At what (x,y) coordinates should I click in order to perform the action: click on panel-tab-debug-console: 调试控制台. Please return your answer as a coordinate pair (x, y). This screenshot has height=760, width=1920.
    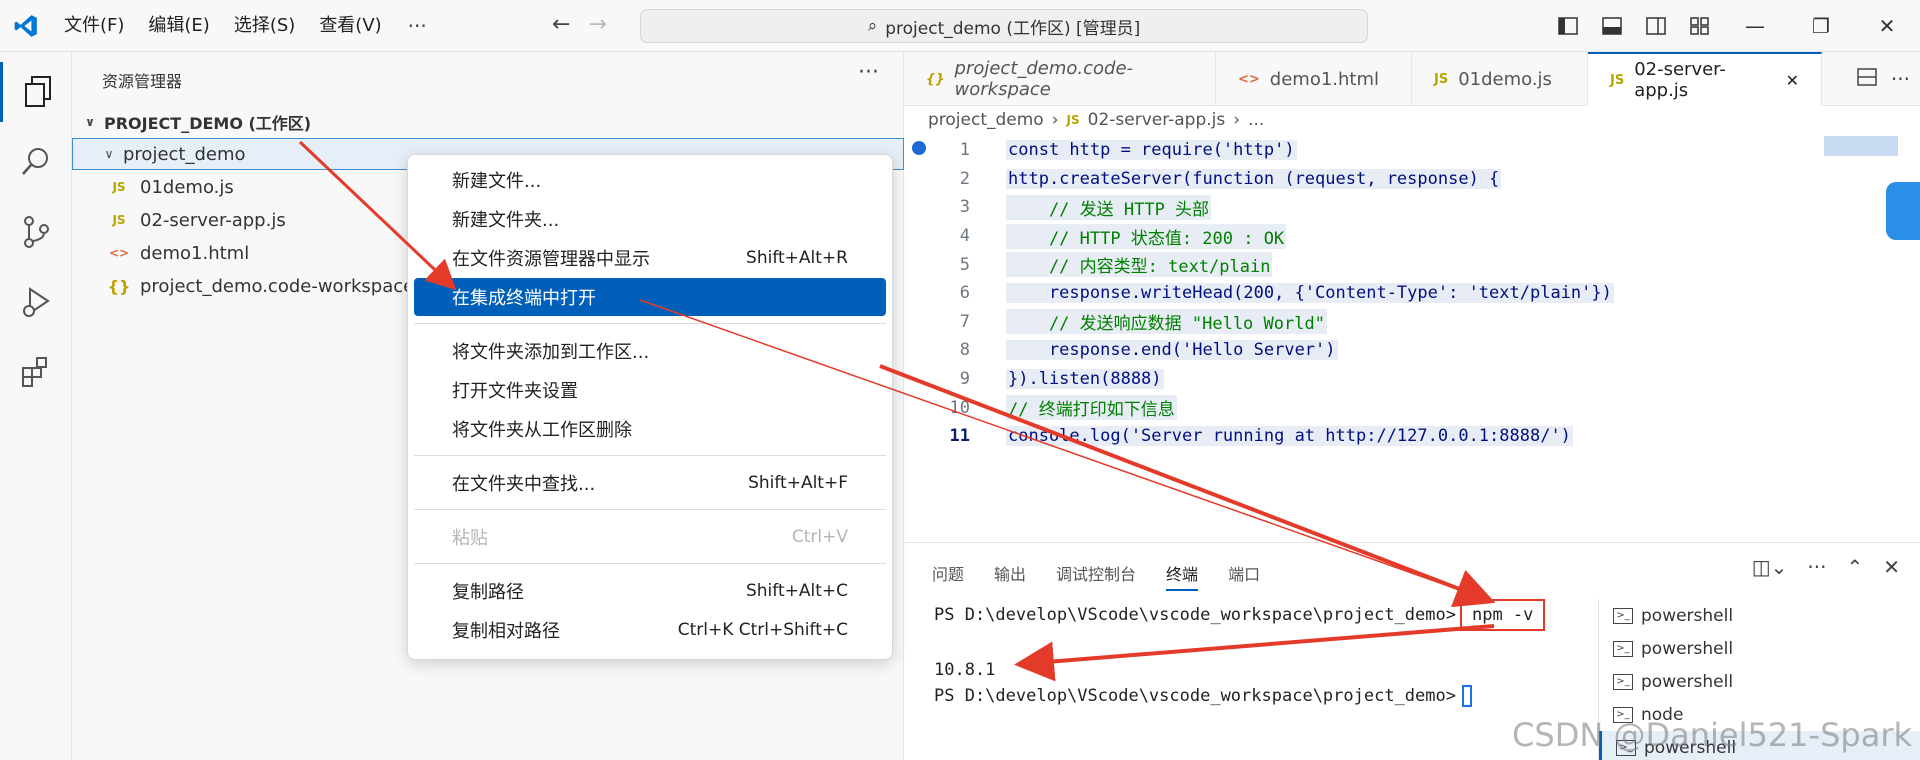
    Looking at the image, I should click on (1096, 576).